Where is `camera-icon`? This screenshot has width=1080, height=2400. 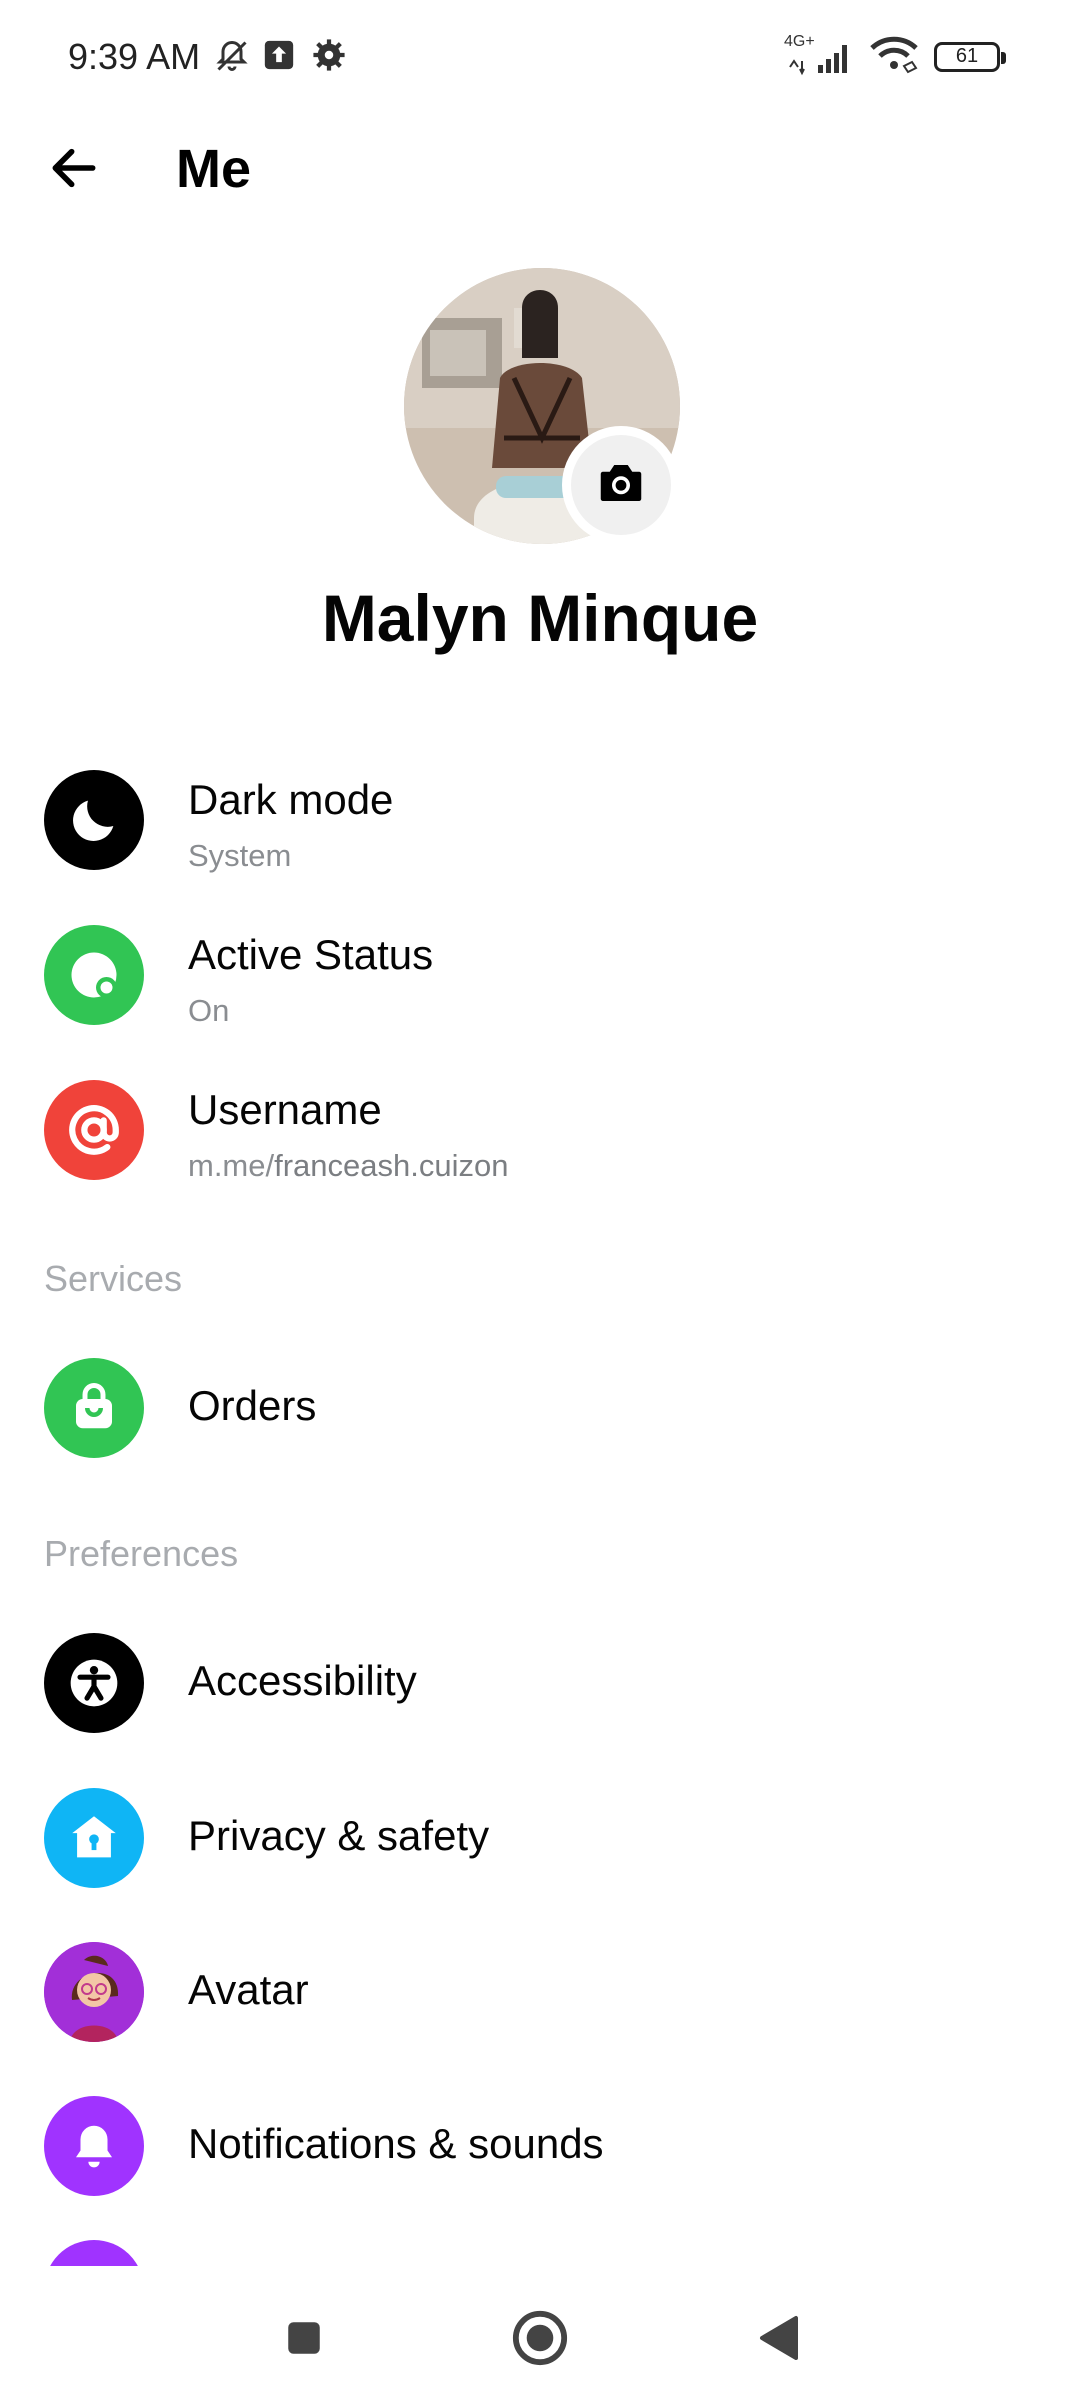
camera-icon is located at coordinates (621, 485).